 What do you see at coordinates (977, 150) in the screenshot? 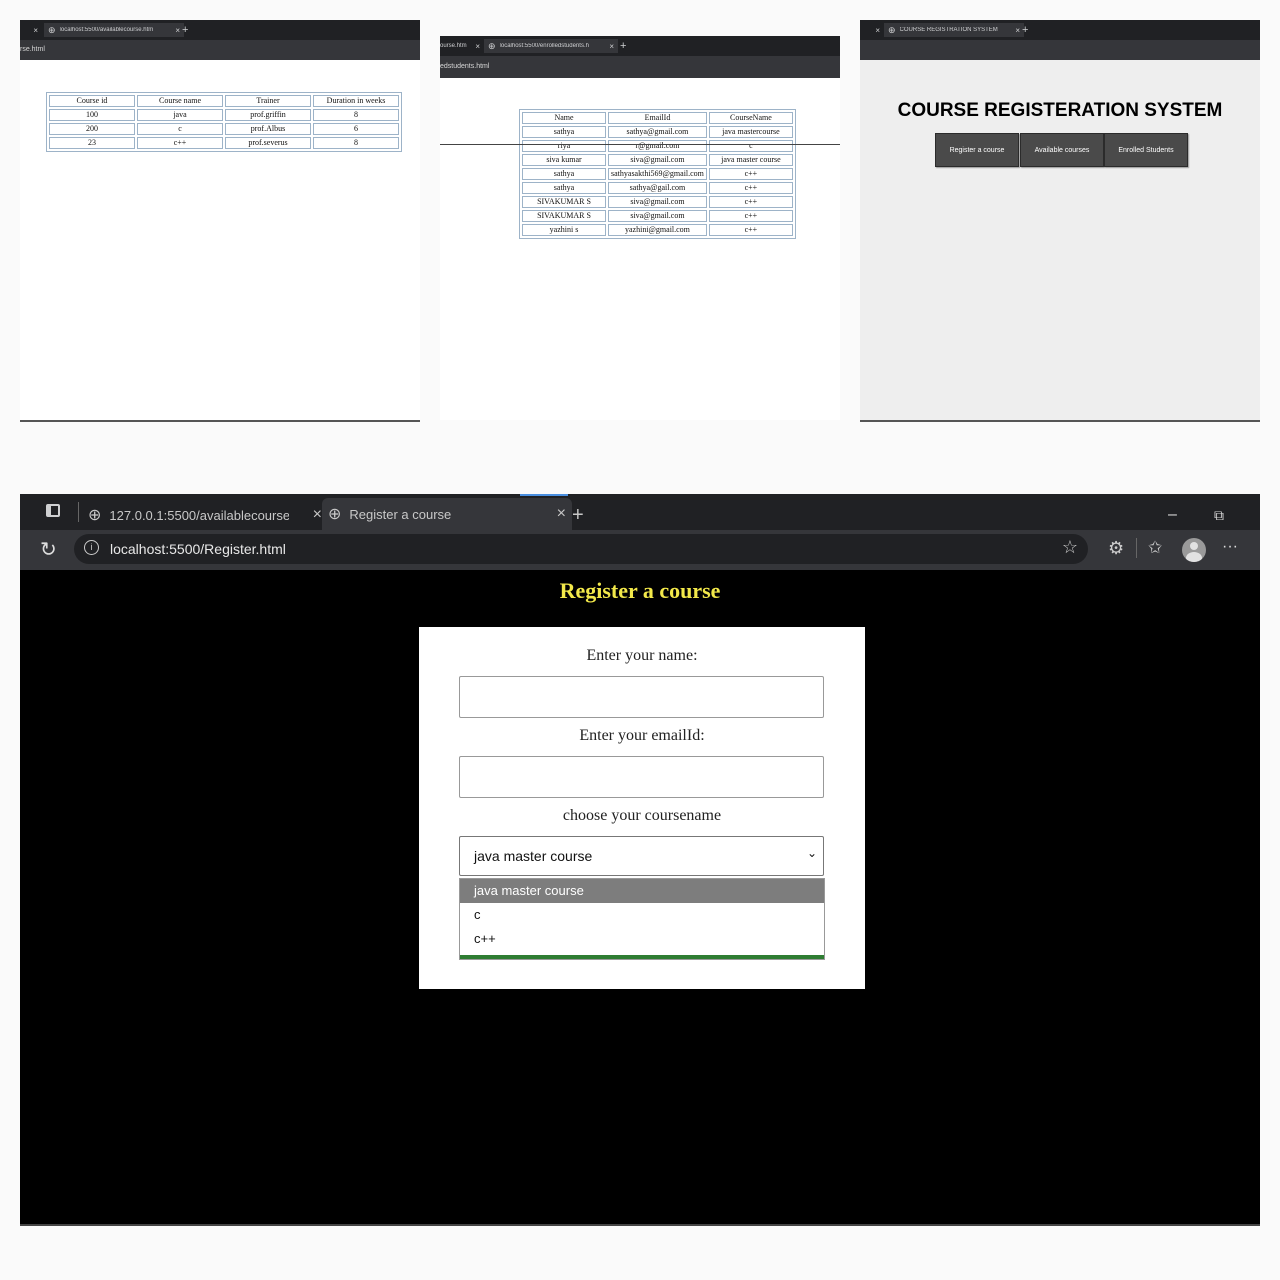
I see `register-course-button: Register a course` at bounding box center [977, 150].